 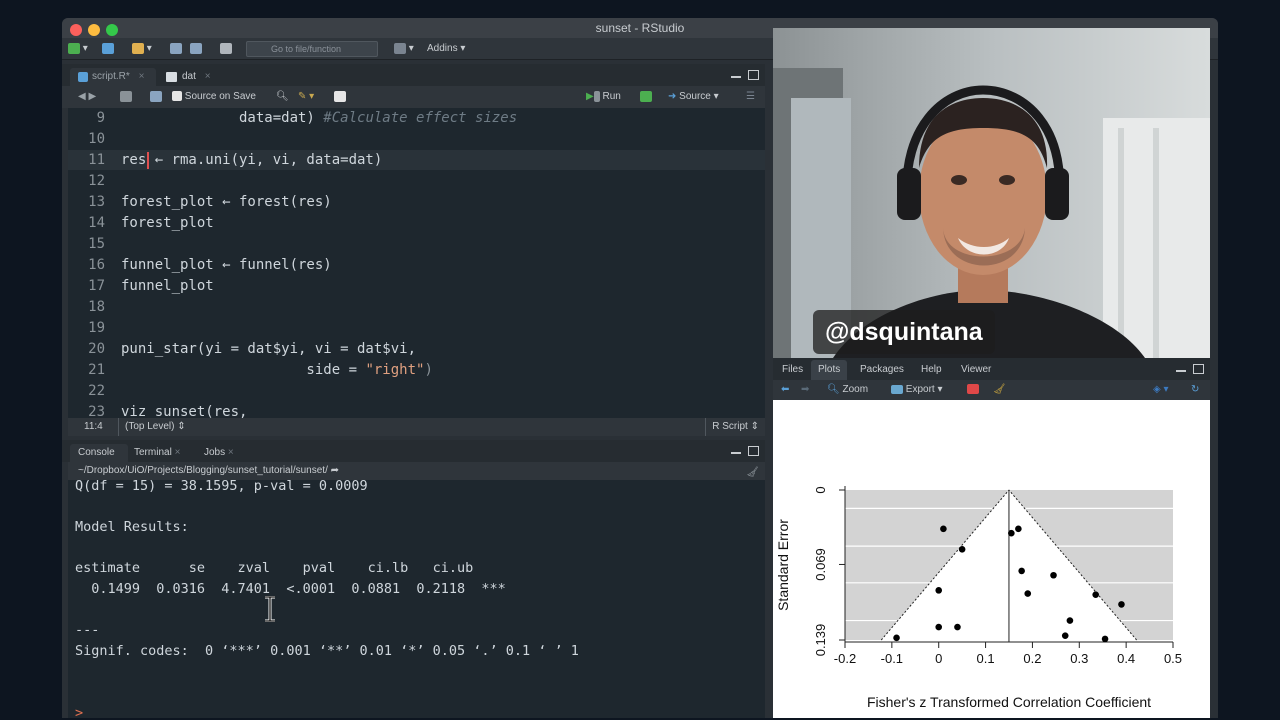 What do you see at coordinates (340, 97) in the screenshot?
I see `compile-report-icon` at bounding box center [340, 97].